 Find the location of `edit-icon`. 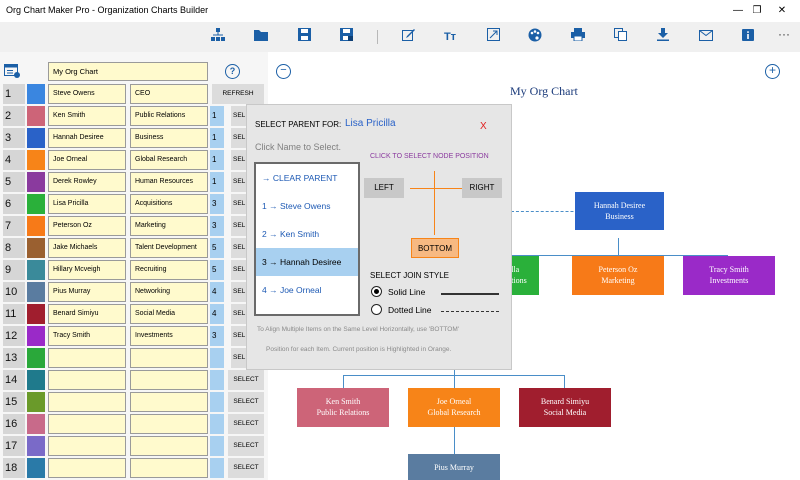

edit-icon is located at coordinates (408, 37).